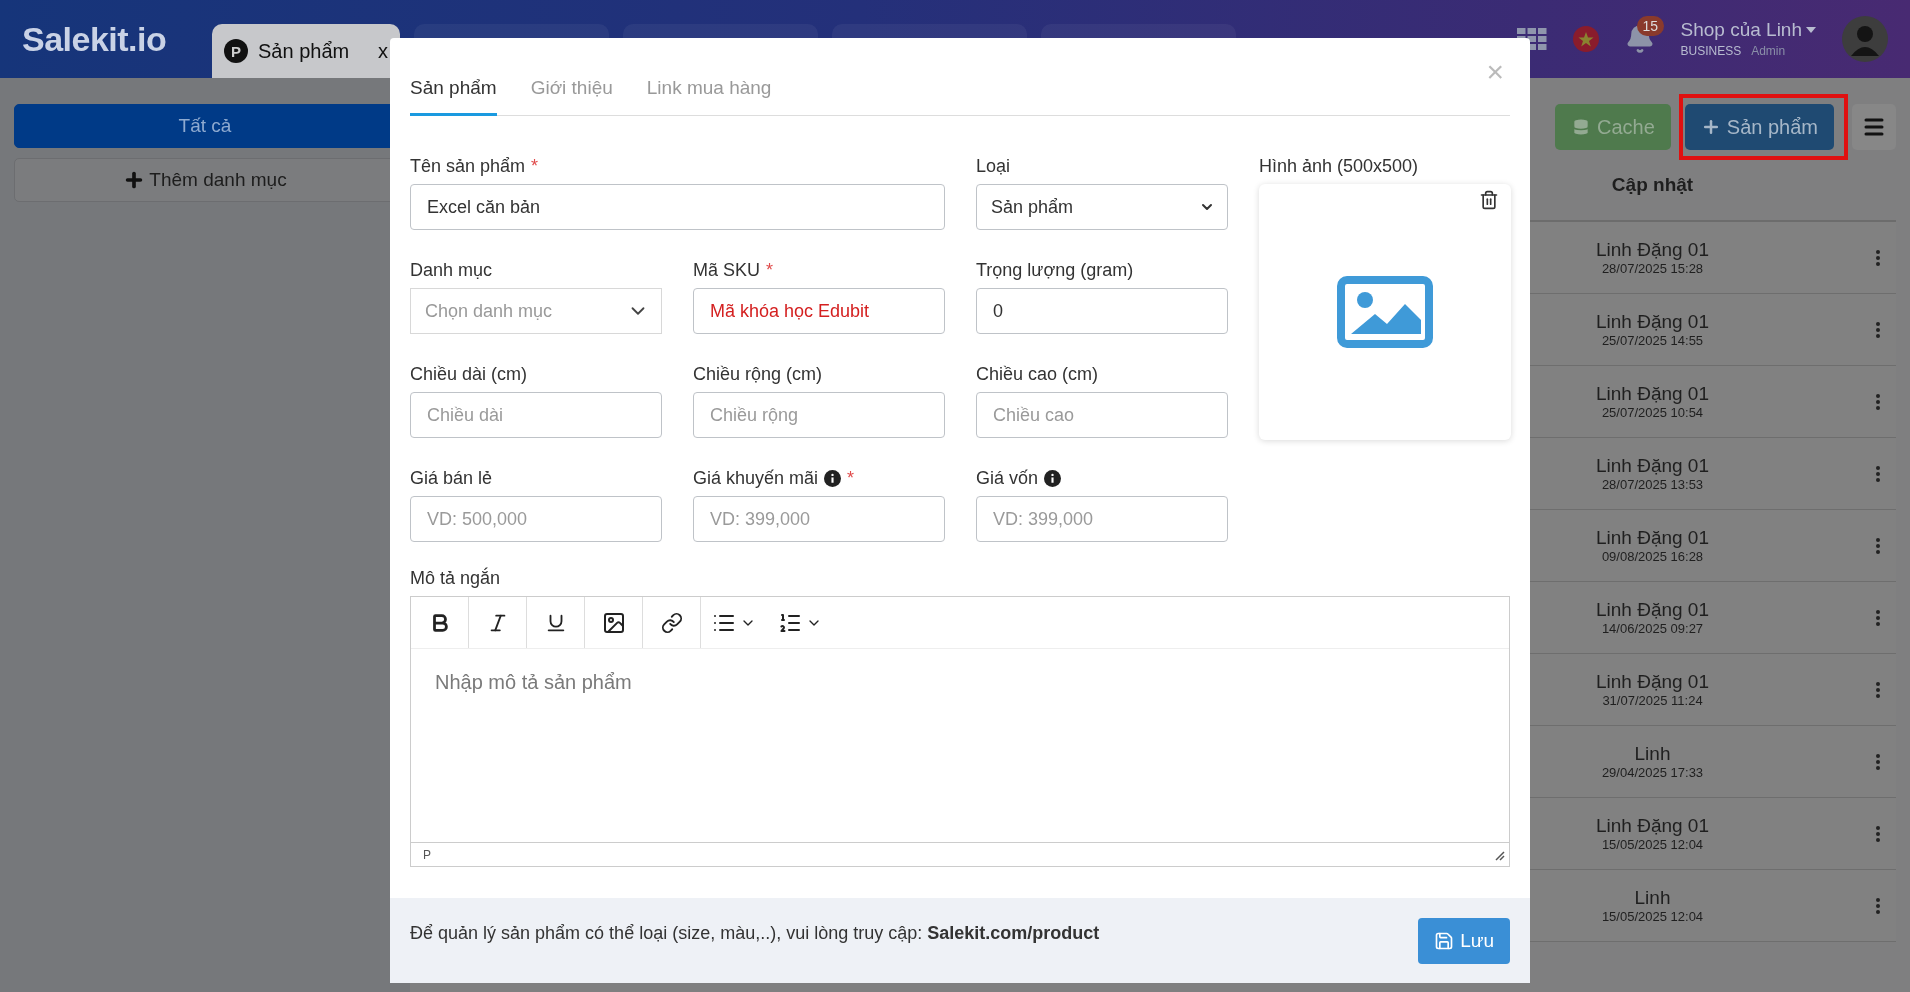 The width and height of the screenshot is (1910, 992). I want to click on updated-time: 31/07/2025 11:24, so click(1652, 700).